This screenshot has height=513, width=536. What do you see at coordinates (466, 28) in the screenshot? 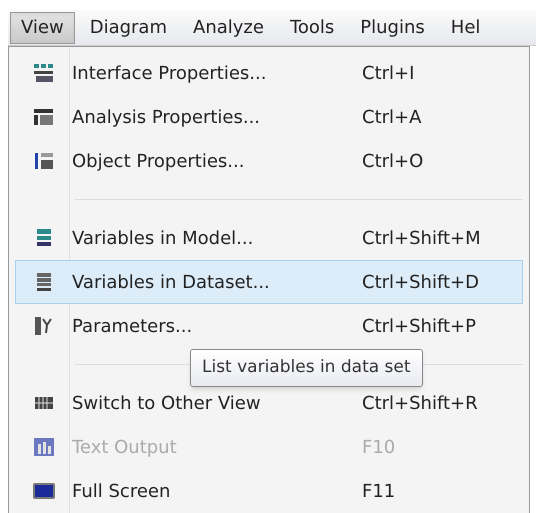
I see `menu-bar-item: Hel` at bounding box center [466, 28].